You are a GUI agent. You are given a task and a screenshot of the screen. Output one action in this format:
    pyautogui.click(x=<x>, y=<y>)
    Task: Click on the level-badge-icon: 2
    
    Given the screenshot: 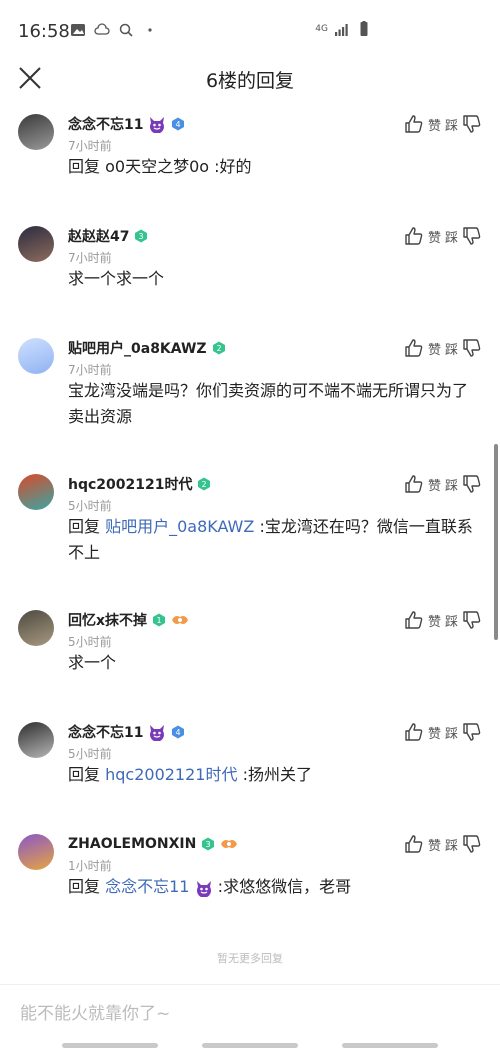 What is the action you would take?
    pyautogui.click(x=218, y=348)
    